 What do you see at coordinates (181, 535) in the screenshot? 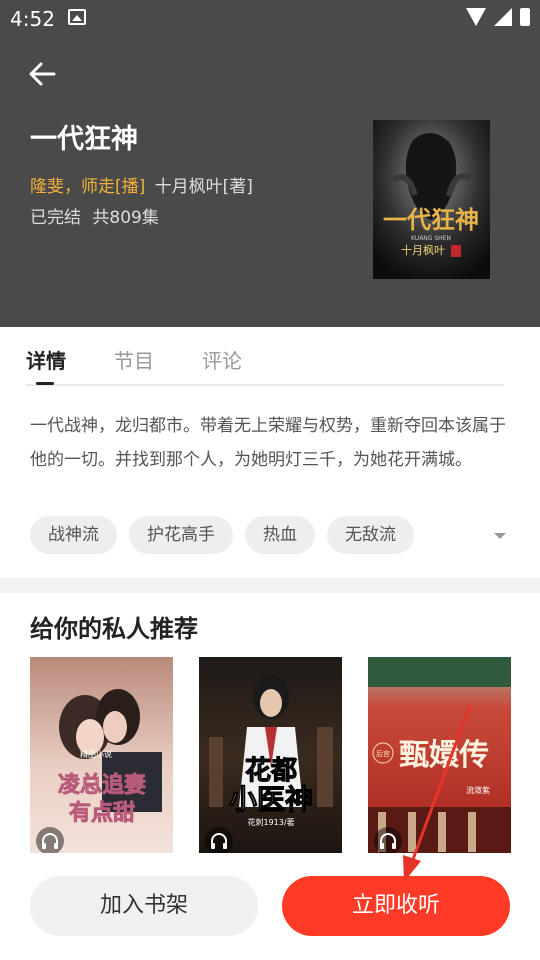
I see `tag-chip: 护花高手` at bounding box center [181, 535].